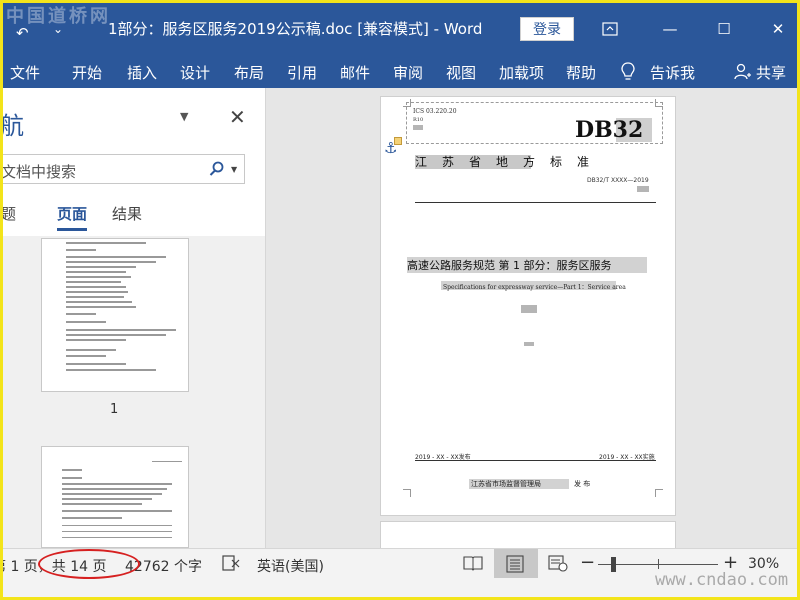 Image resolution: width=800 pixels, height=600 pixels. What do you see at coordinates (461, 72) in the screenshot?
I see `tab-view: 视图` at bounding box center [461, 72].